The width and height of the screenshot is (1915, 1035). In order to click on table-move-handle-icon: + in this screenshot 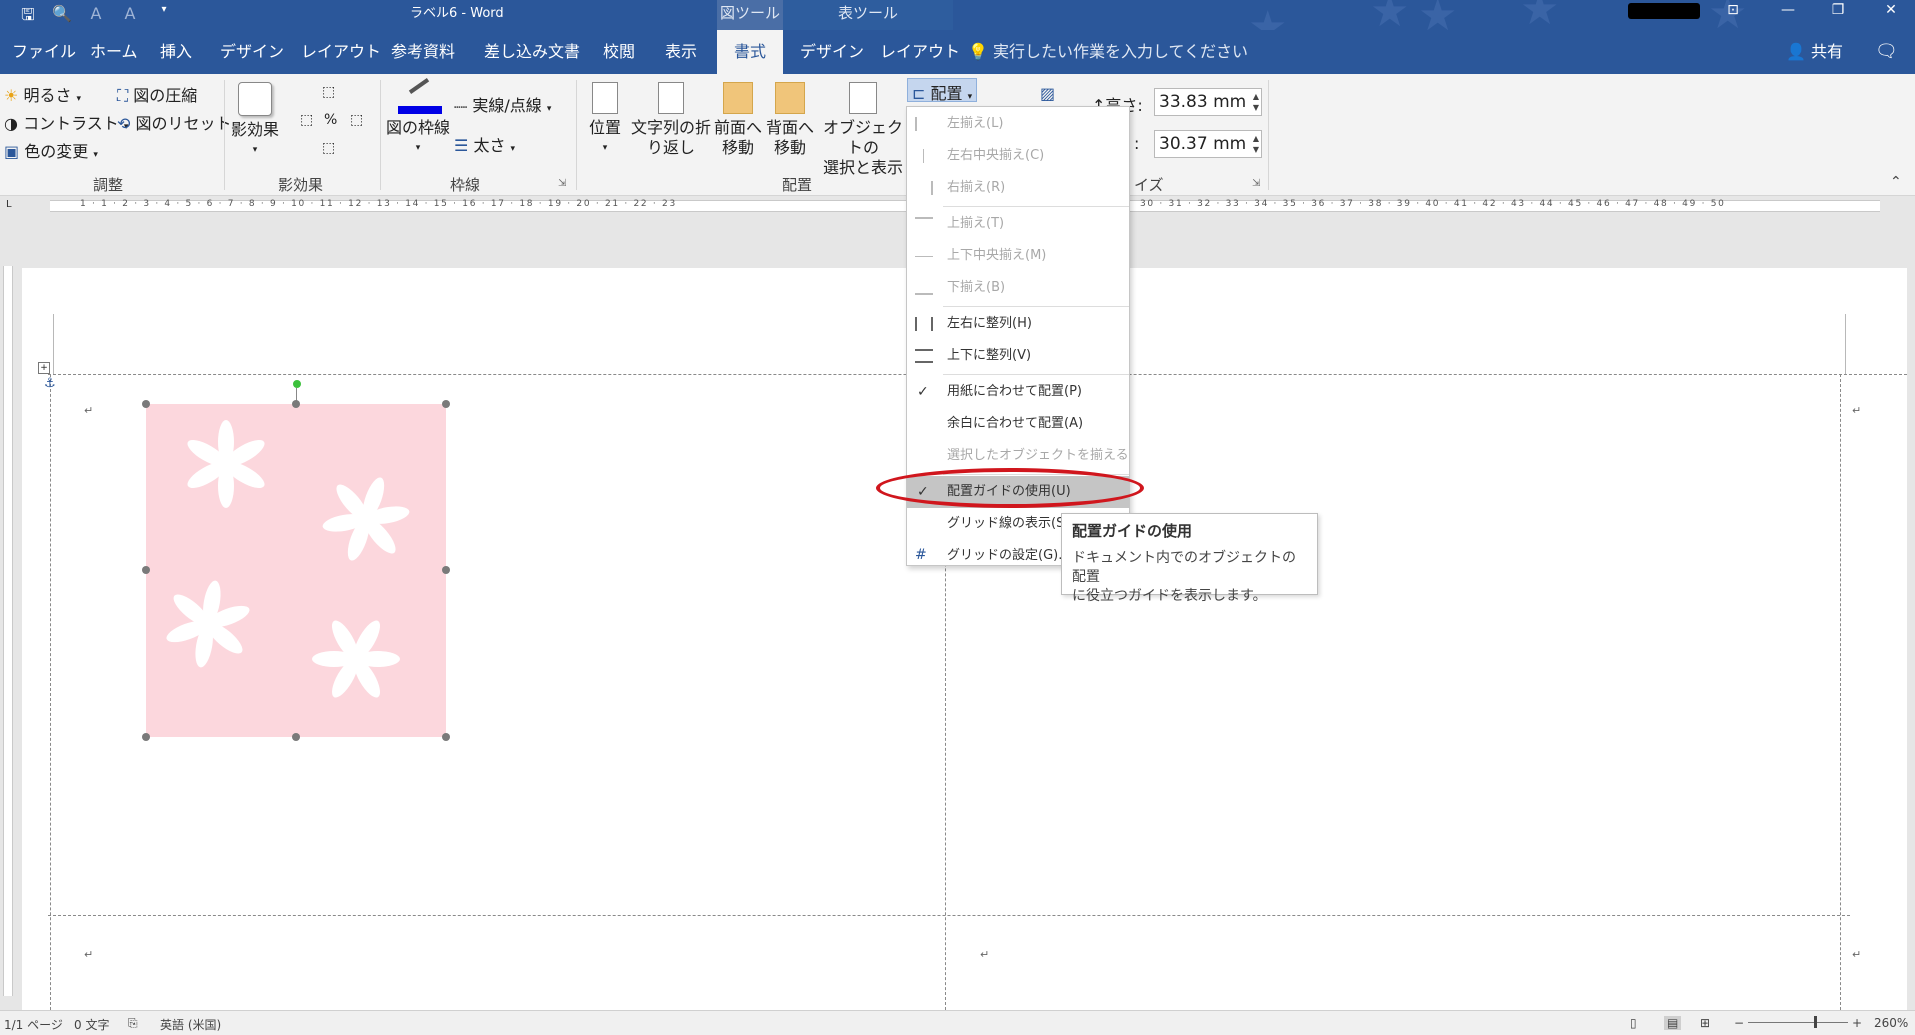, I will do `click(44, 368)`.